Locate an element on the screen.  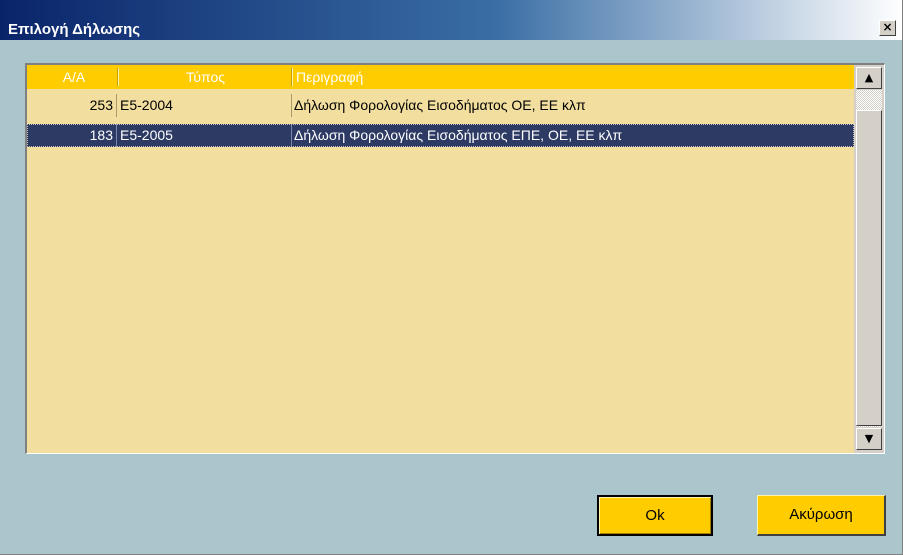
vertical-scrollbar: ▲ ▼ is located at coordinates (869, 259).